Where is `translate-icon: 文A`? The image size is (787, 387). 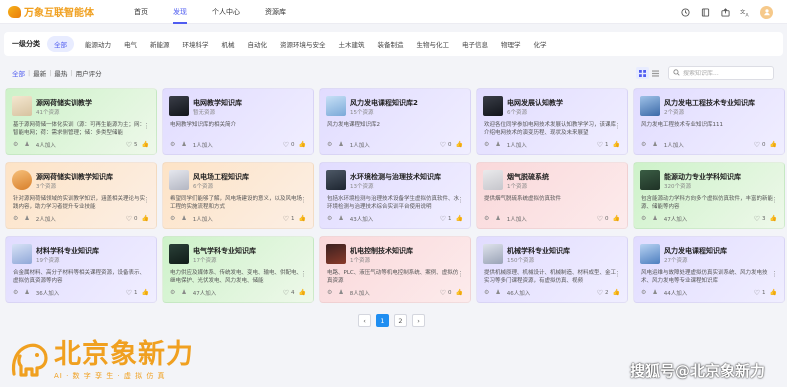 translate-icon: 文A is located at coordinates (745, 12).